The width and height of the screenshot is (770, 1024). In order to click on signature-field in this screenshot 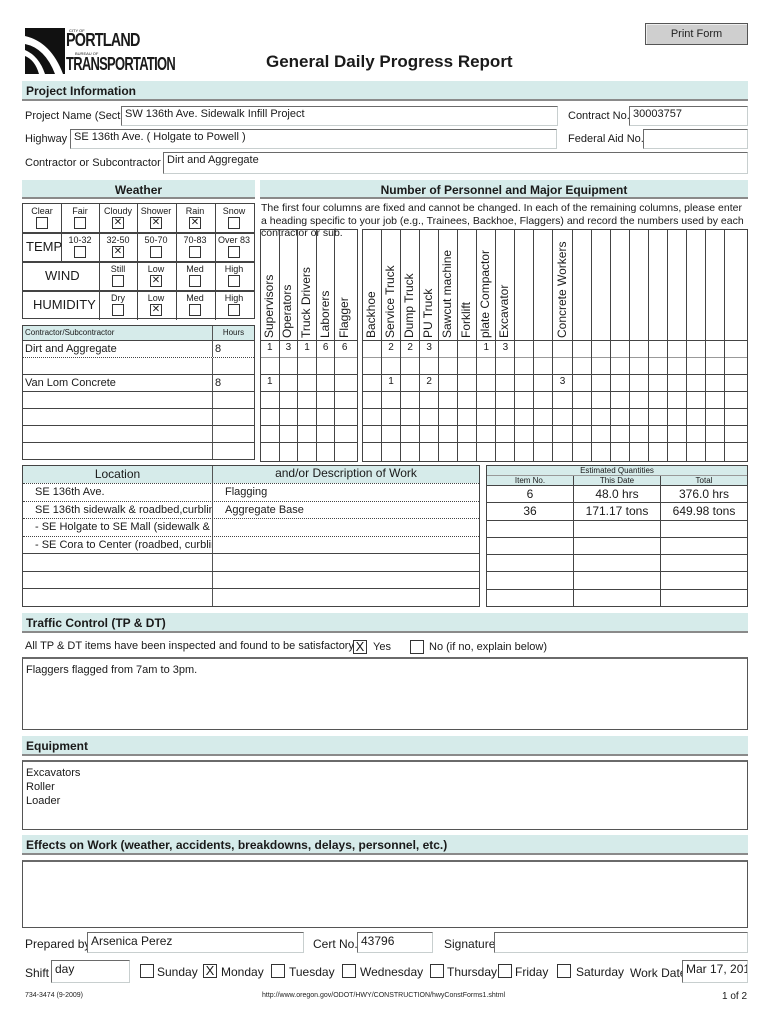, I will do `click(621, 942)`.